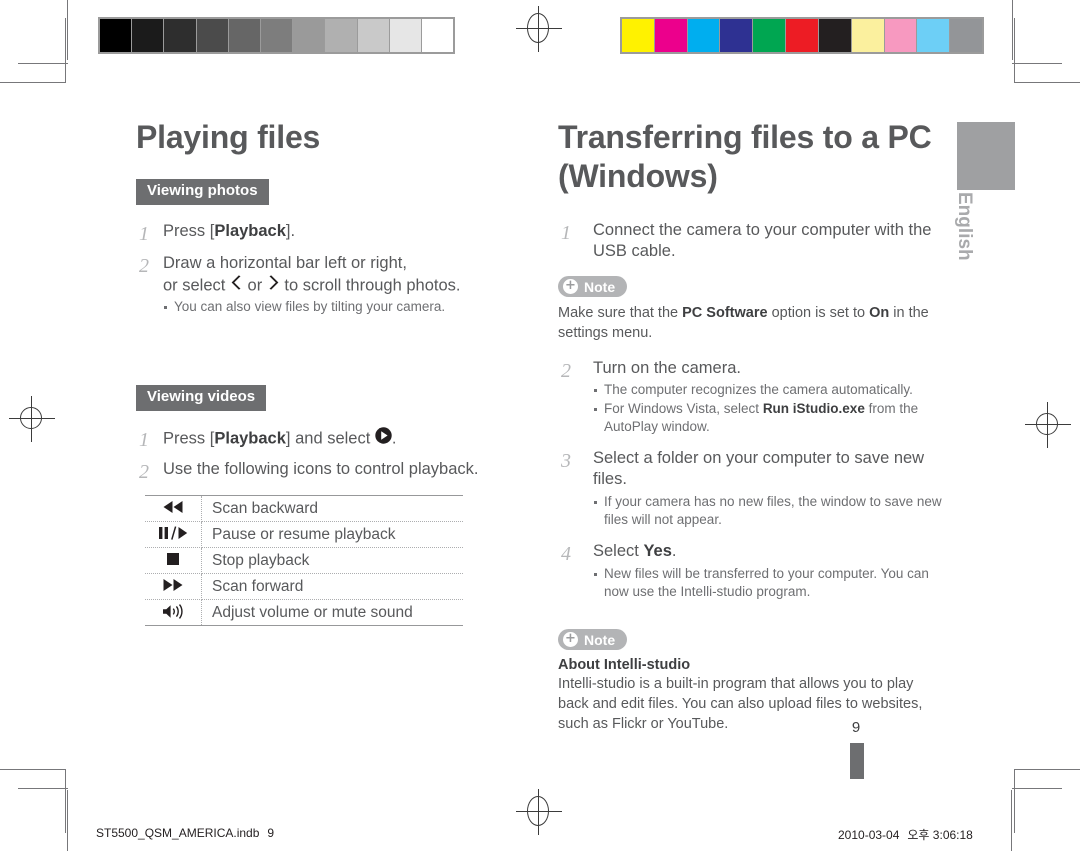 The image size is (1080, 851). What do you see at coordinates (236, 286) in the screenshot?
I see `chevron-left-icon` at bounding box center [236, 286].